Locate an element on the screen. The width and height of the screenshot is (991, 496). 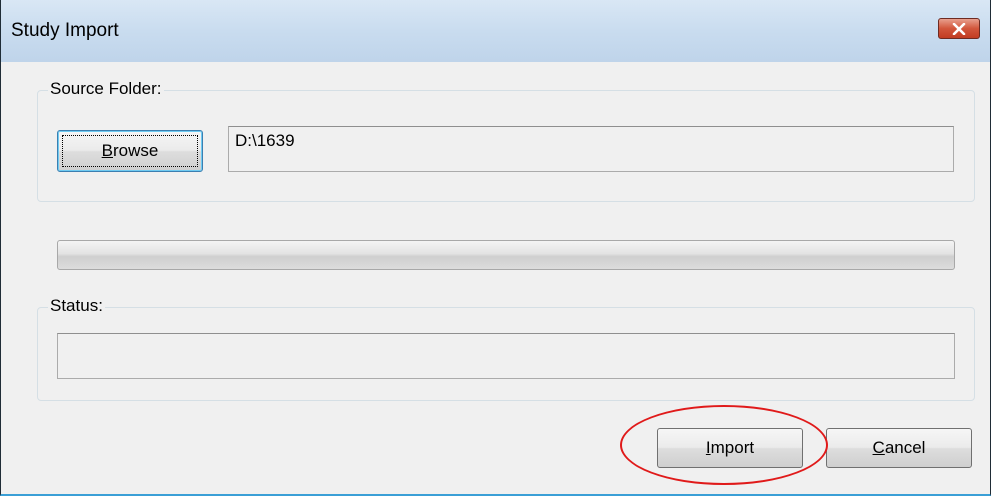
cancel-button: Cancel is located at coordinates (899, 448).